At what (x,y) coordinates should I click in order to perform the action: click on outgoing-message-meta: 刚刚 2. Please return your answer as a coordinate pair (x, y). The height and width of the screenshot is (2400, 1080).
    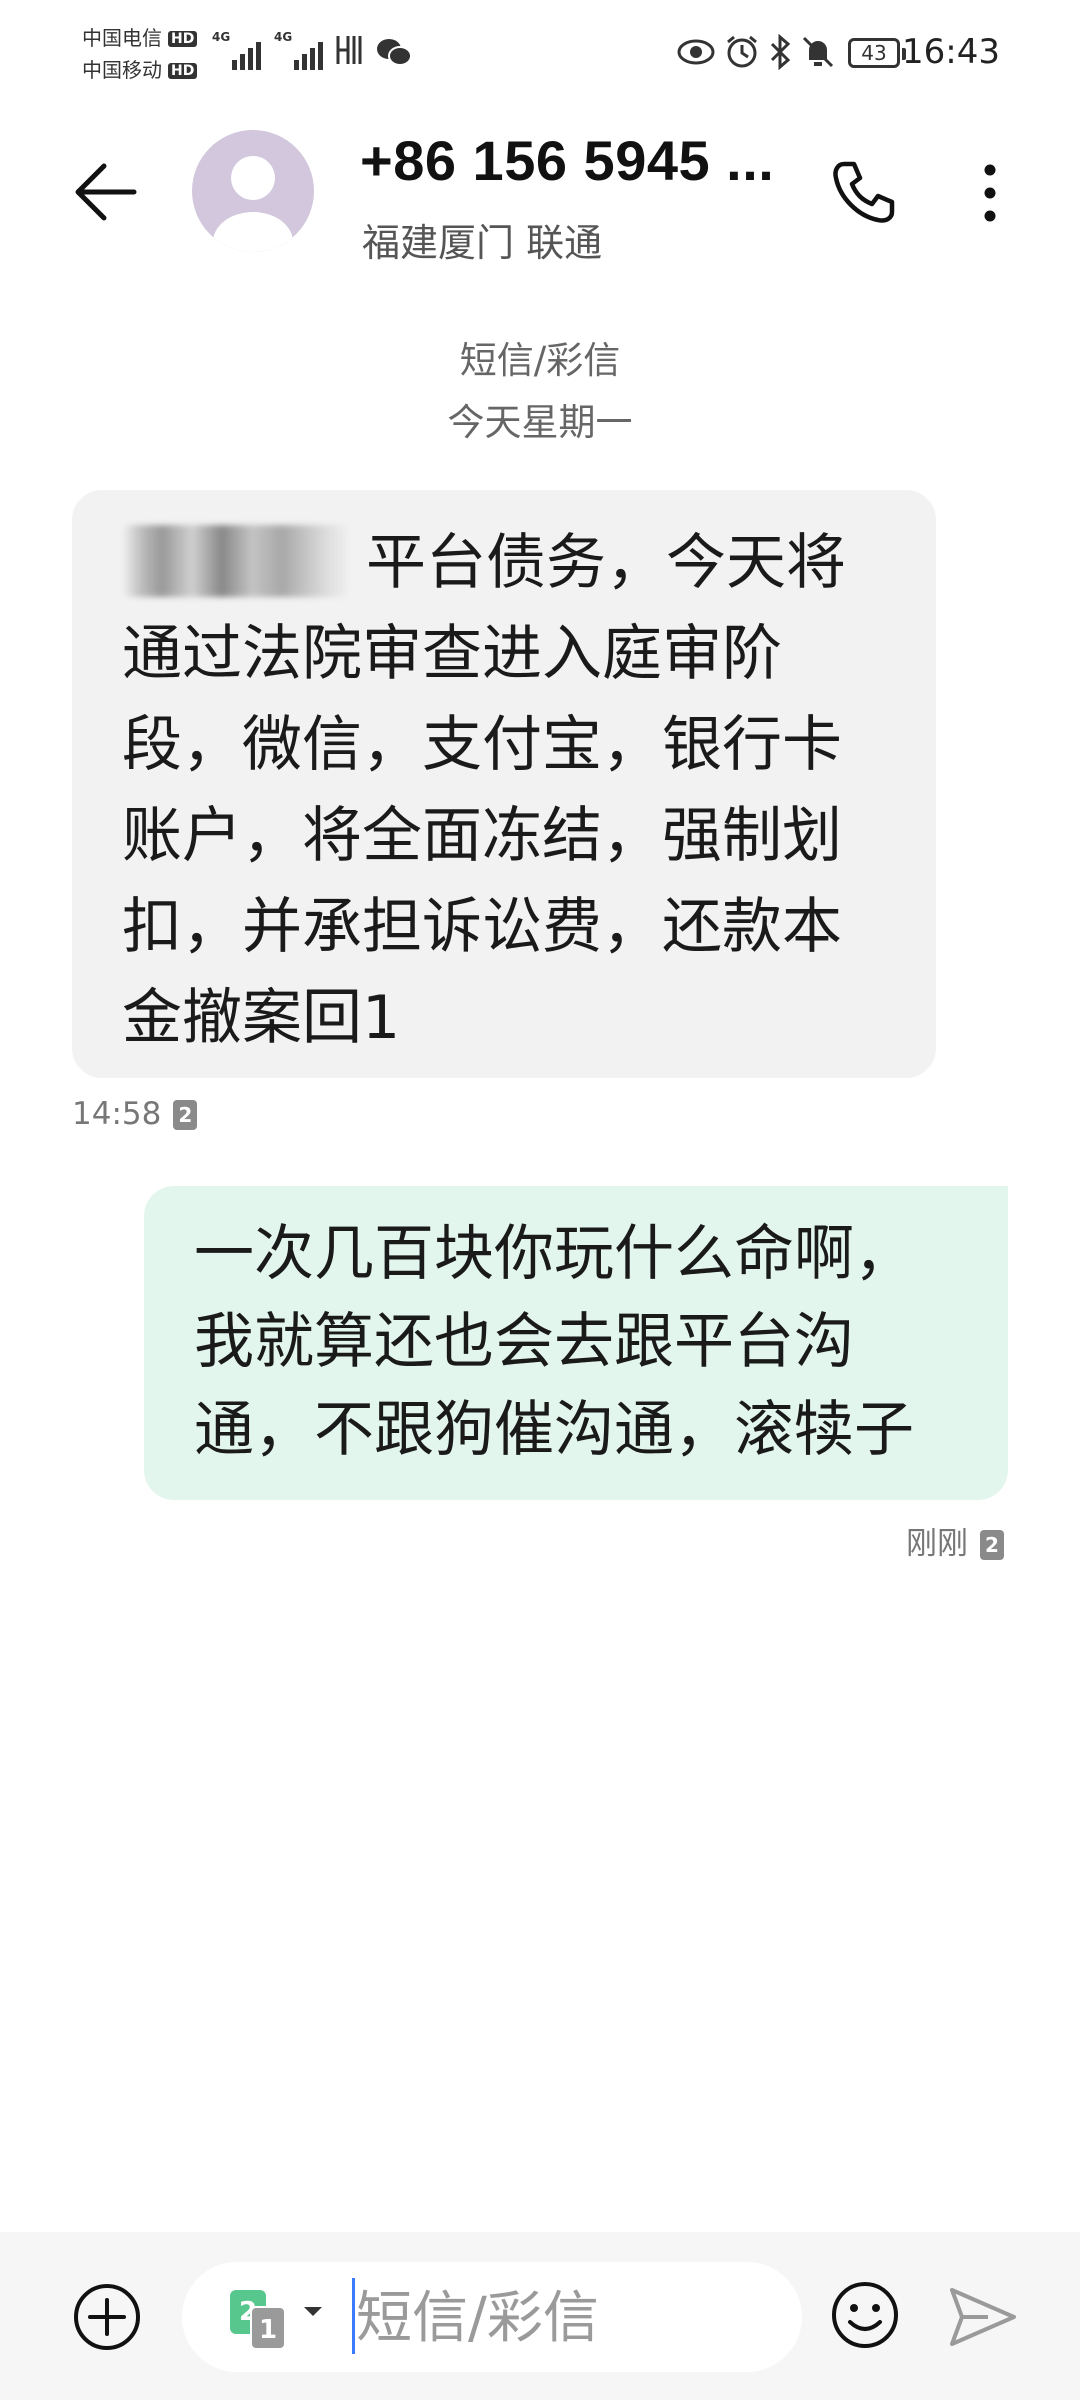
    Looking at the image, I should click on (955, 1540).